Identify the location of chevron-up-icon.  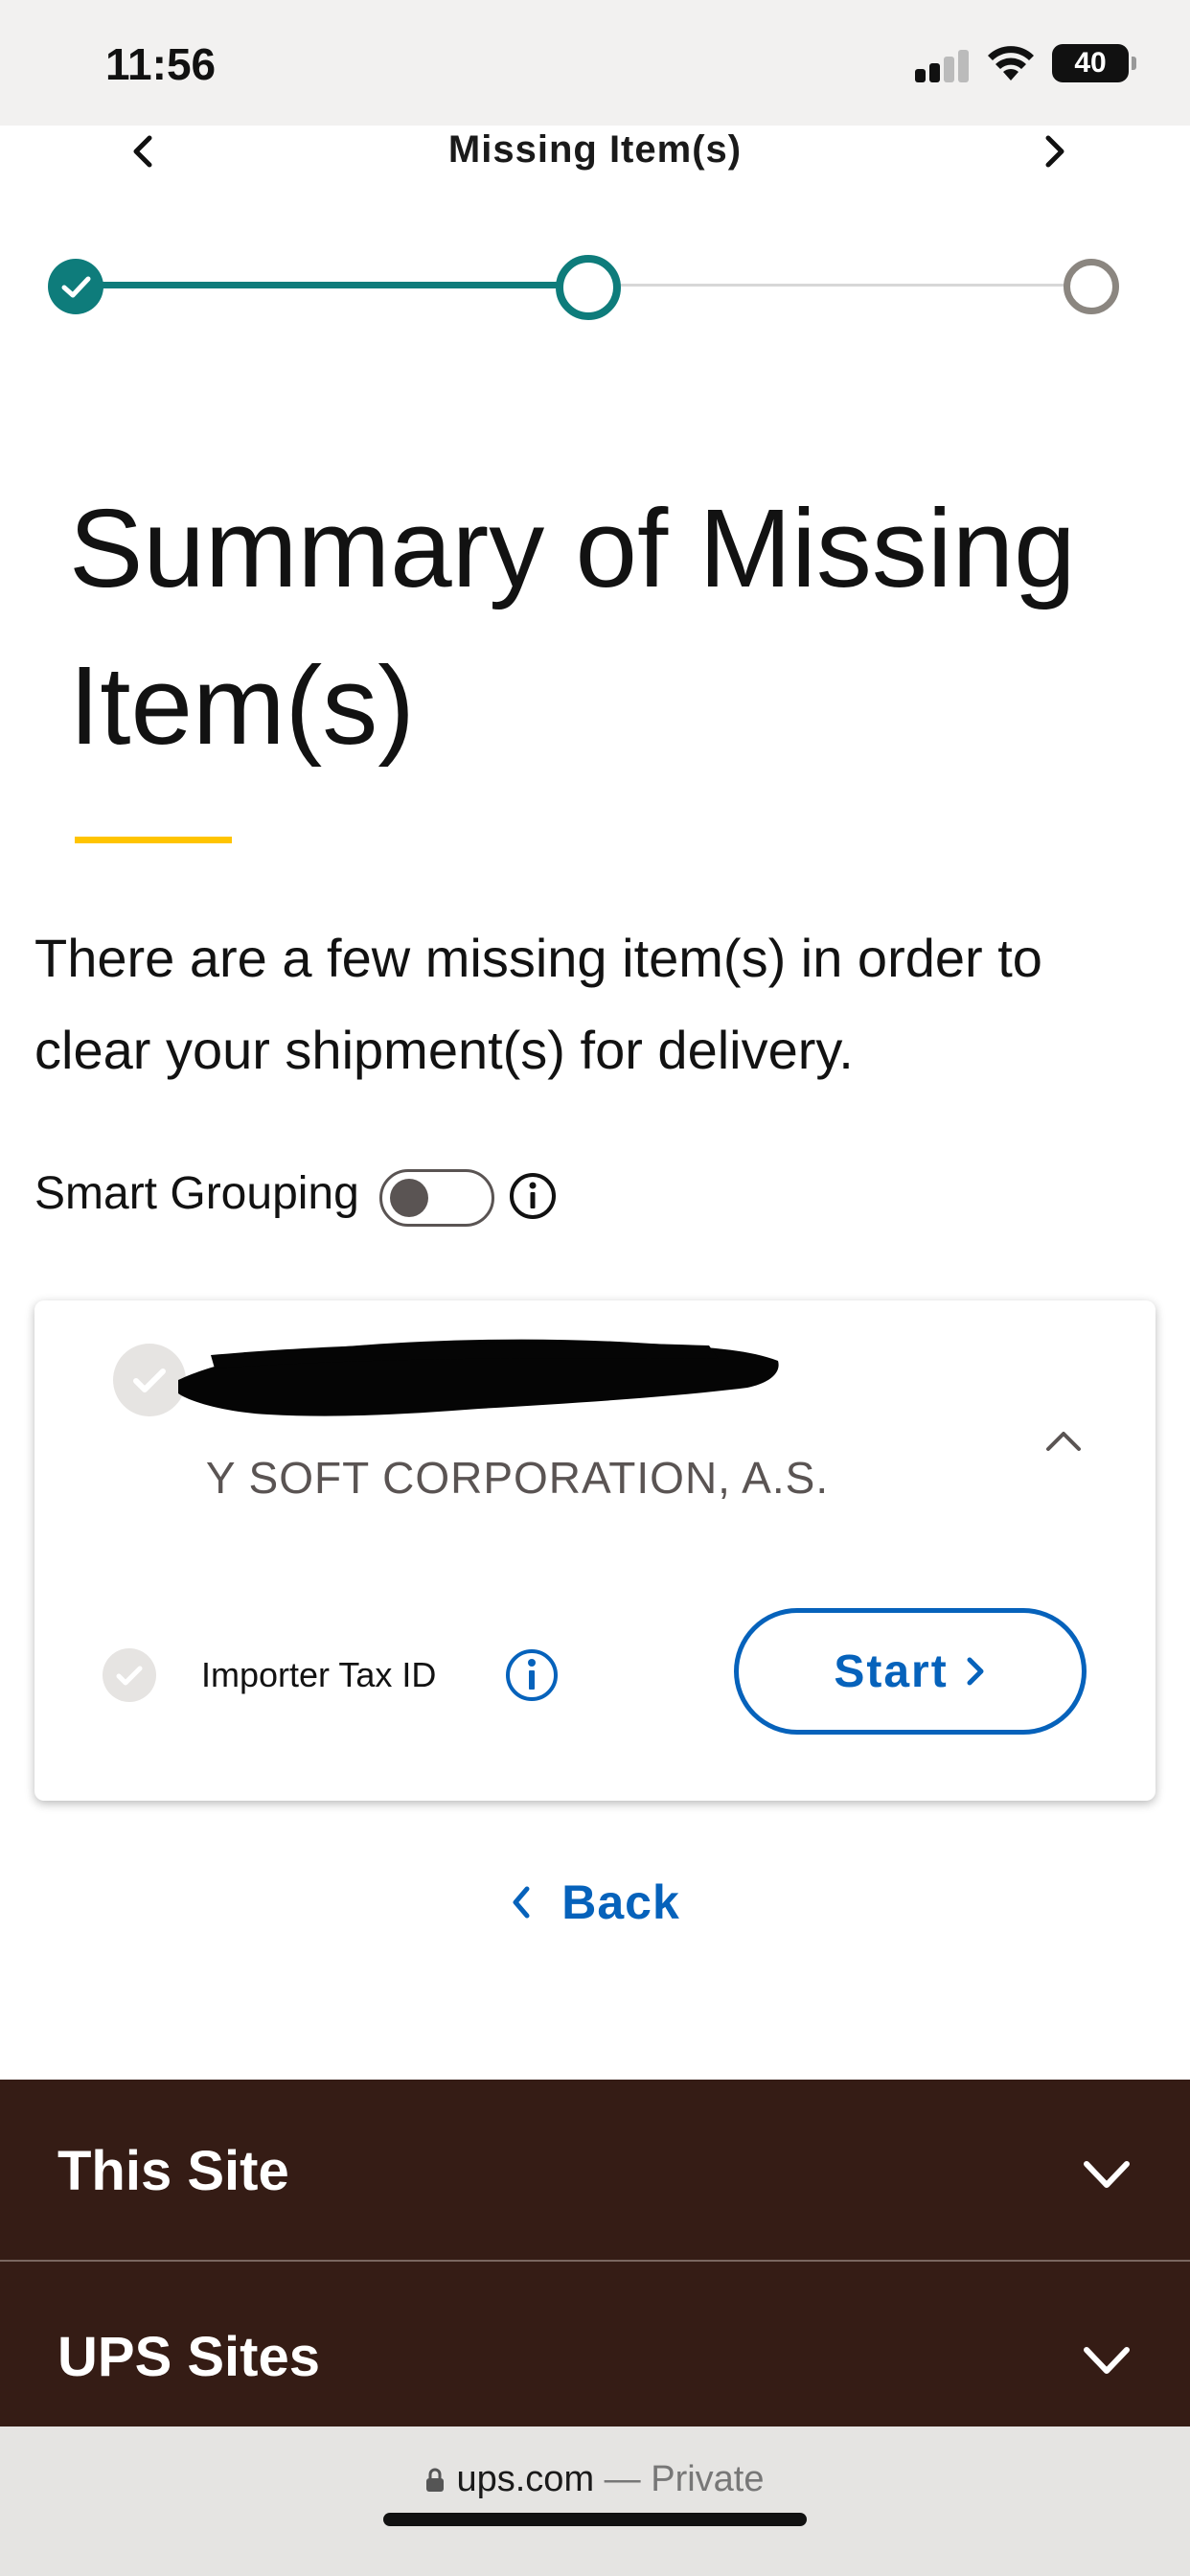
(1064, 1440).